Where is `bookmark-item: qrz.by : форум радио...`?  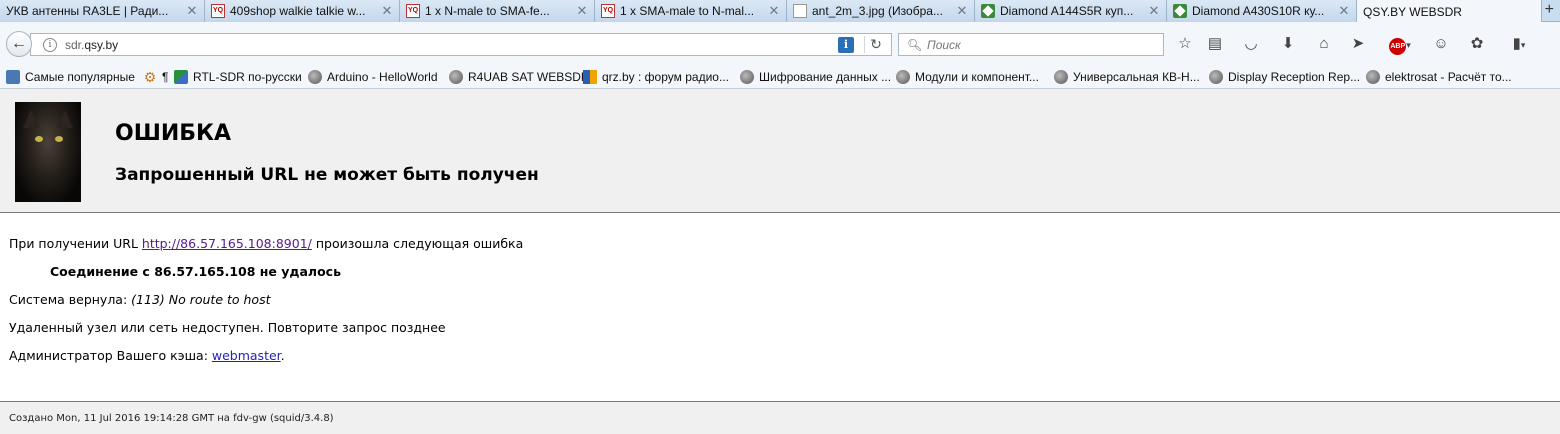
bookmark-item: qrz.by : форум радио... is located at coordinates (656, 77).